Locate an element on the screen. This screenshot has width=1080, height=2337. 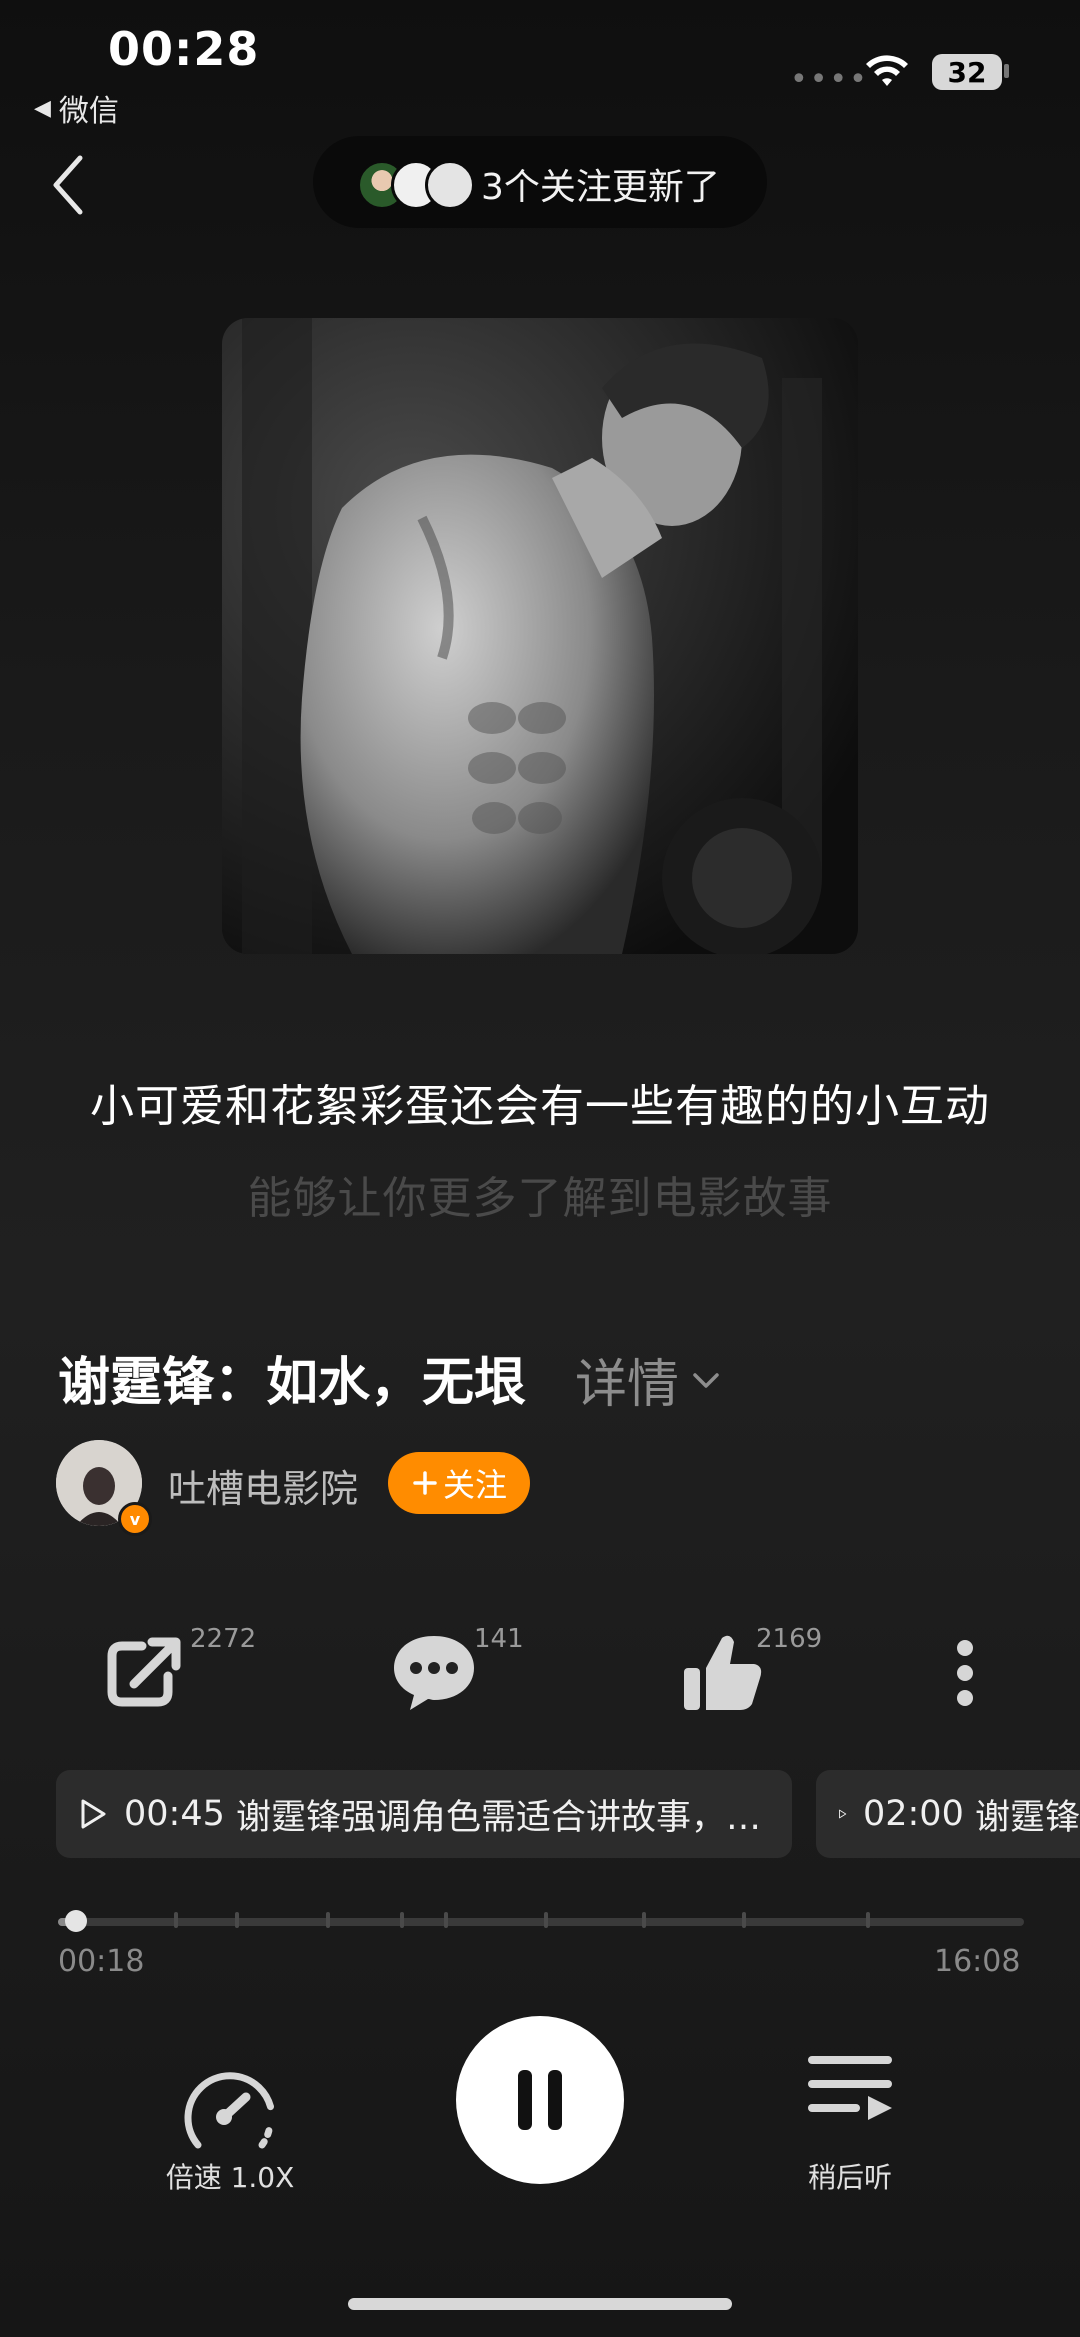
battery-icon: 32 is located at coordinates (967, 72).